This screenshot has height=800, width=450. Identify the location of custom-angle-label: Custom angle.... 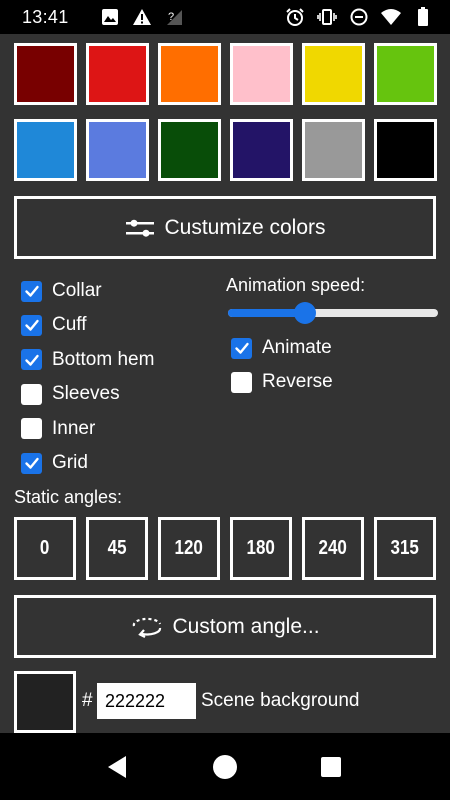
(246, 626).